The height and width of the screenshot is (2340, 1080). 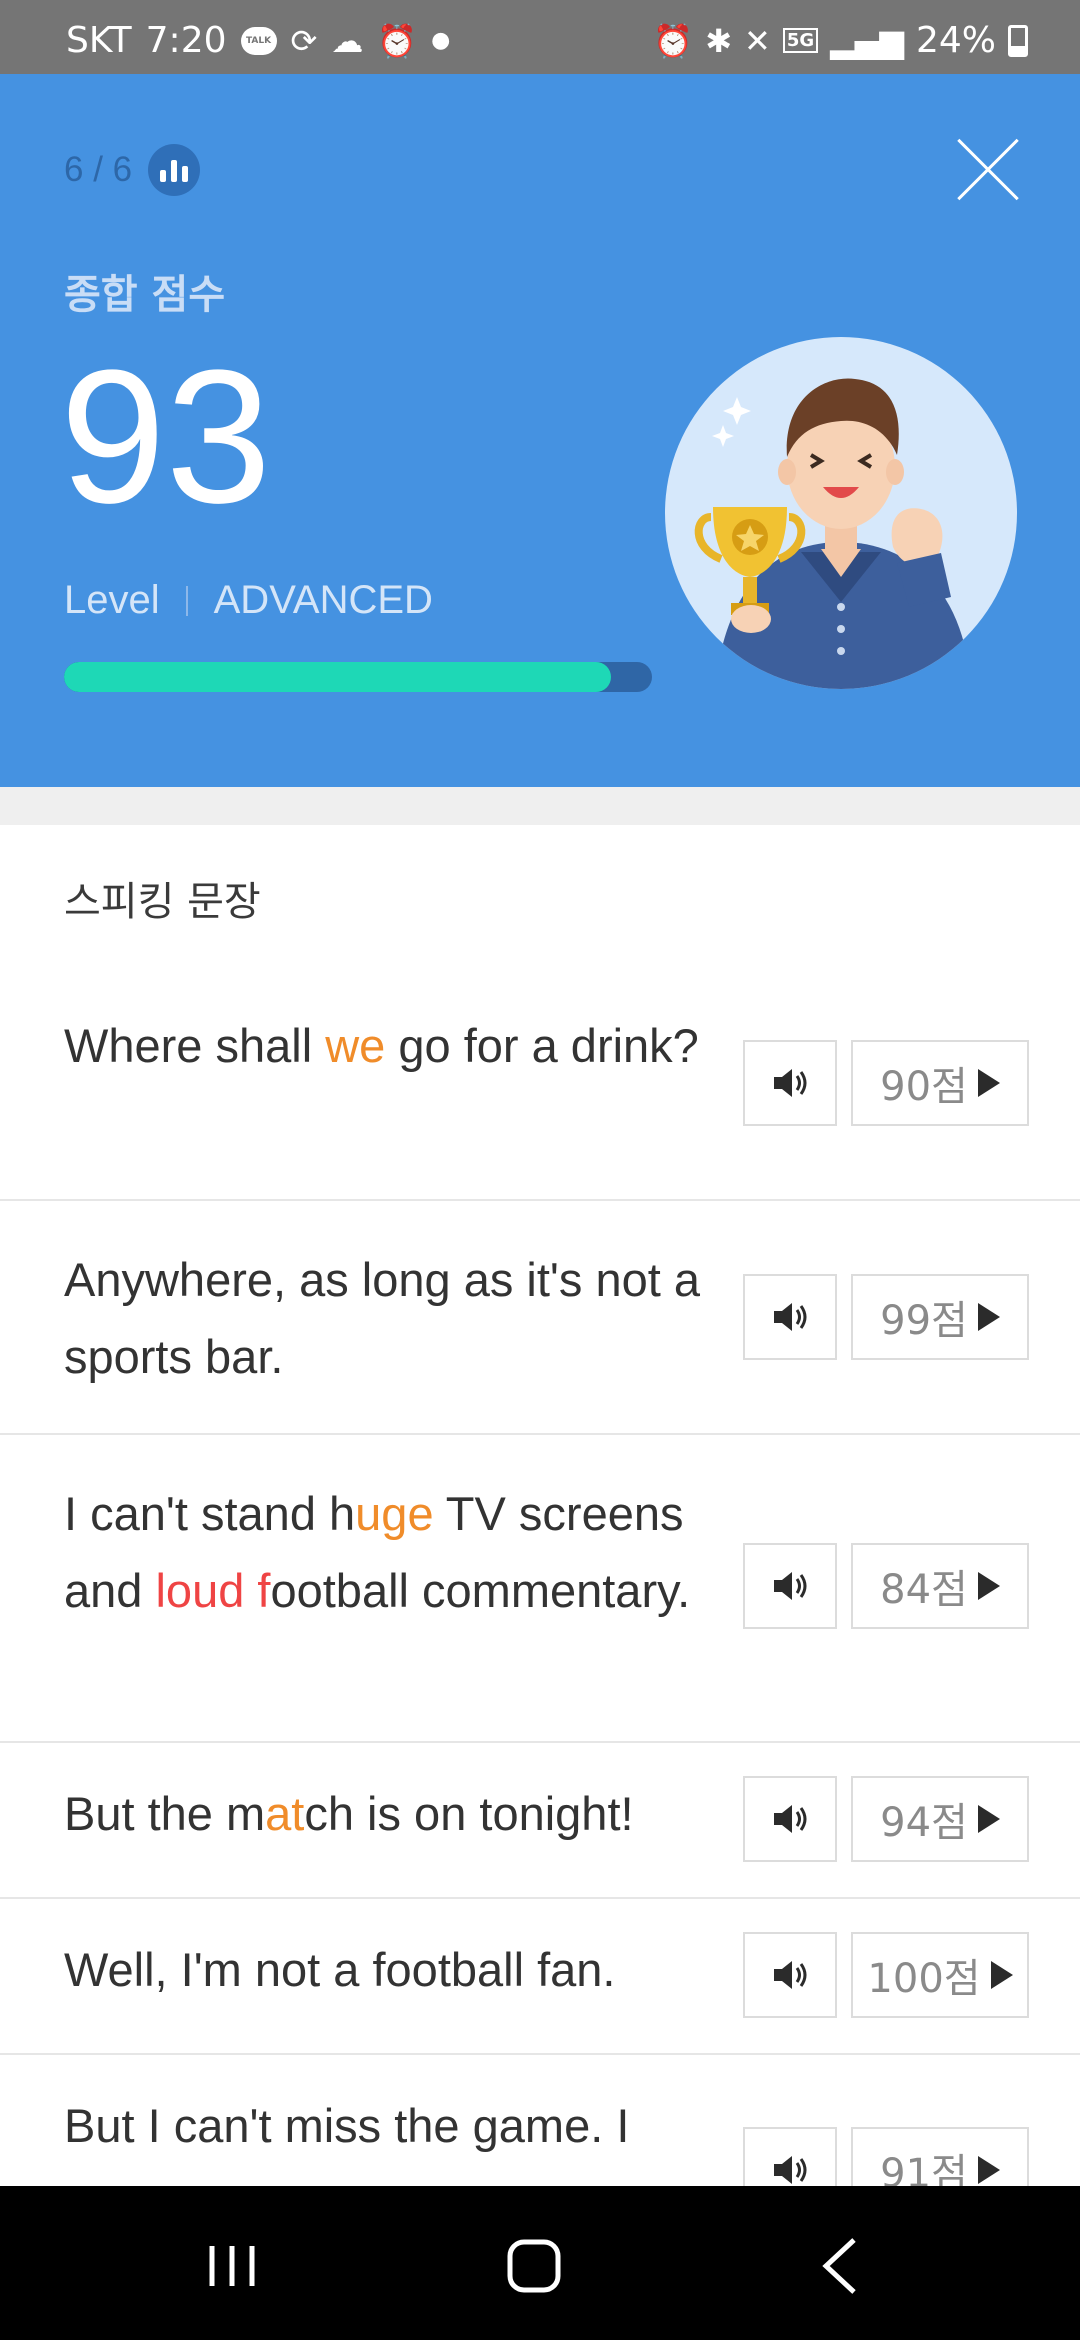 I want to click on recording-score-button: 94점, so click(x=940, y=1819).